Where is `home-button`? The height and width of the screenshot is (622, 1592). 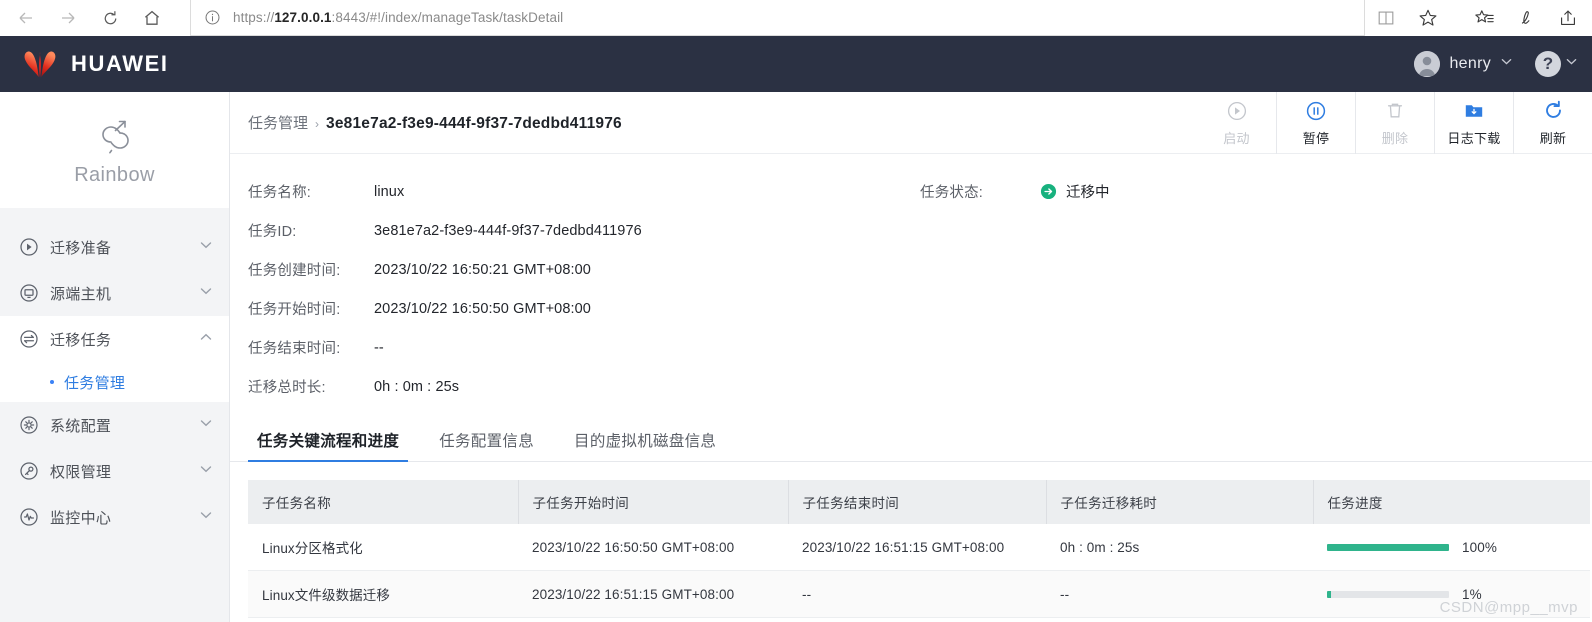 home-button is located at coordinates (152, 18).